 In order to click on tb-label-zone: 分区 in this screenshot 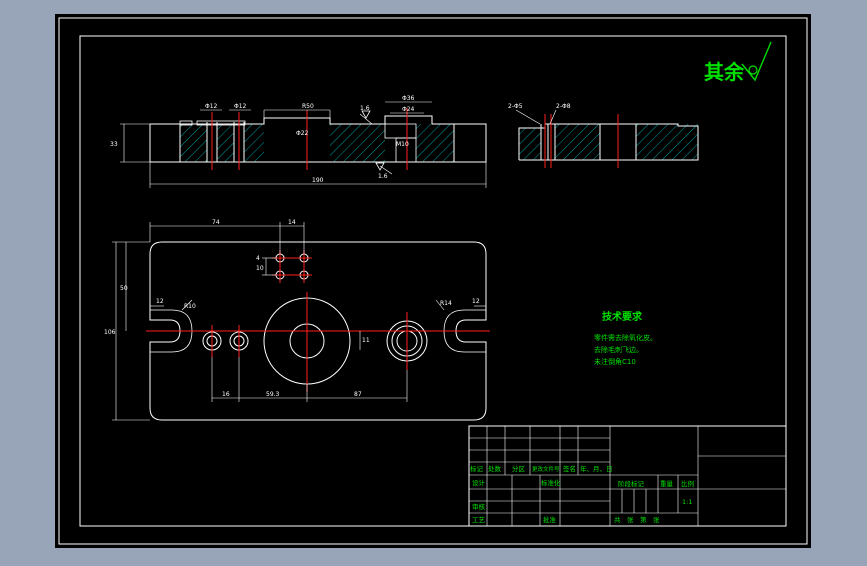, I will do `click(519, 468)`.